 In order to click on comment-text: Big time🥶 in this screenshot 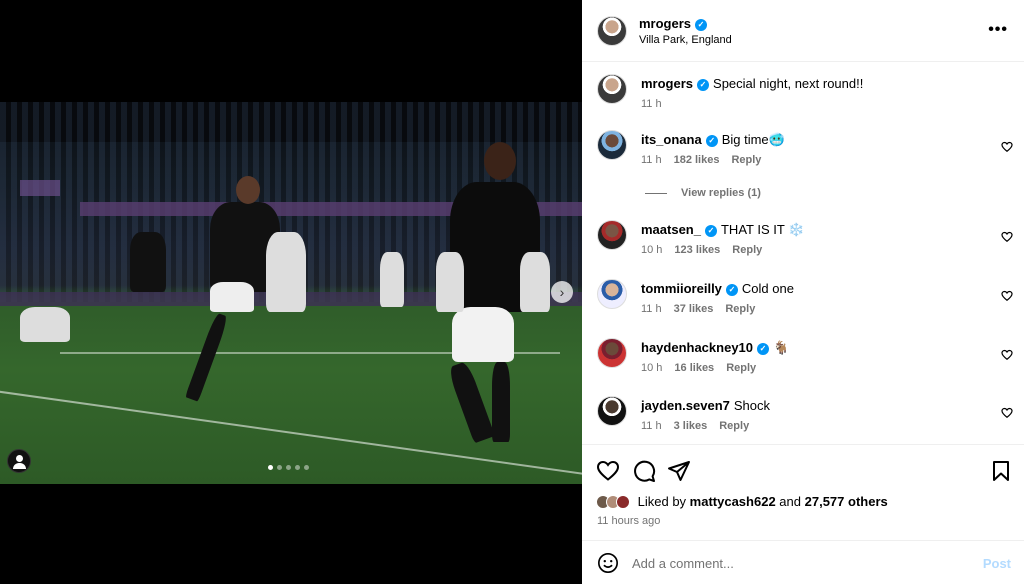, I will do `click(753, 139)`.